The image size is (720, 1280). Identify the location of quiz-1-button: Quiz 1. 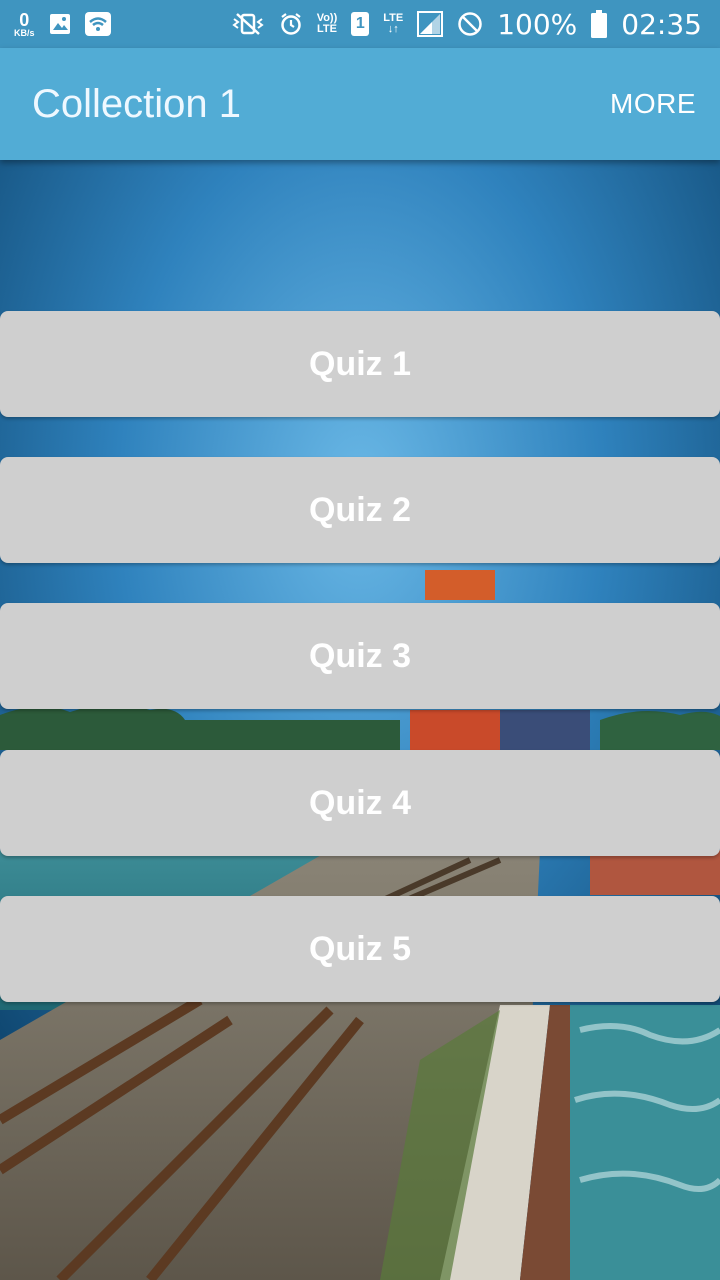
(360, 364).